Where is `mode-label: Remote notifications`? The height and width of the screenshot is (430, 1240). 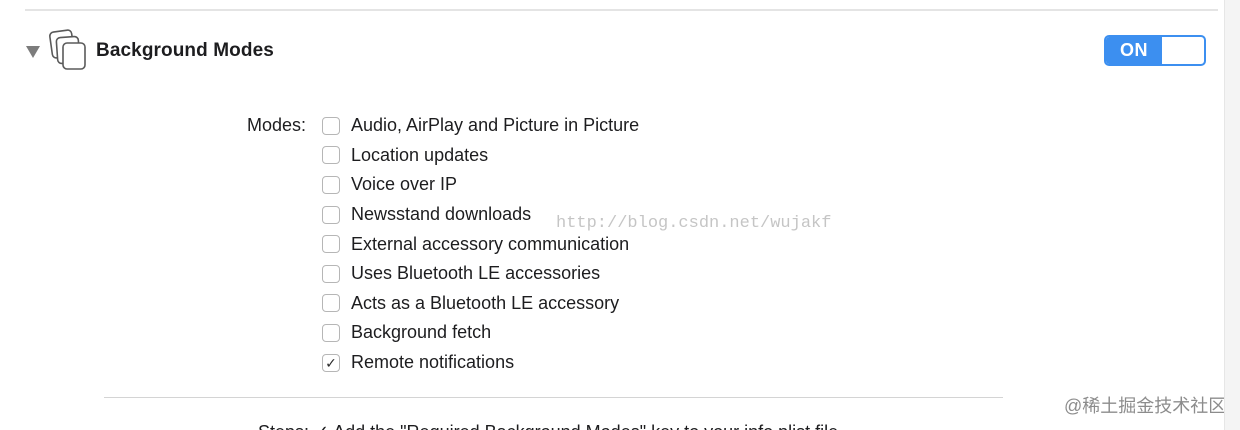 mode-label: Remote notifications is located at coordinates (433, 362).